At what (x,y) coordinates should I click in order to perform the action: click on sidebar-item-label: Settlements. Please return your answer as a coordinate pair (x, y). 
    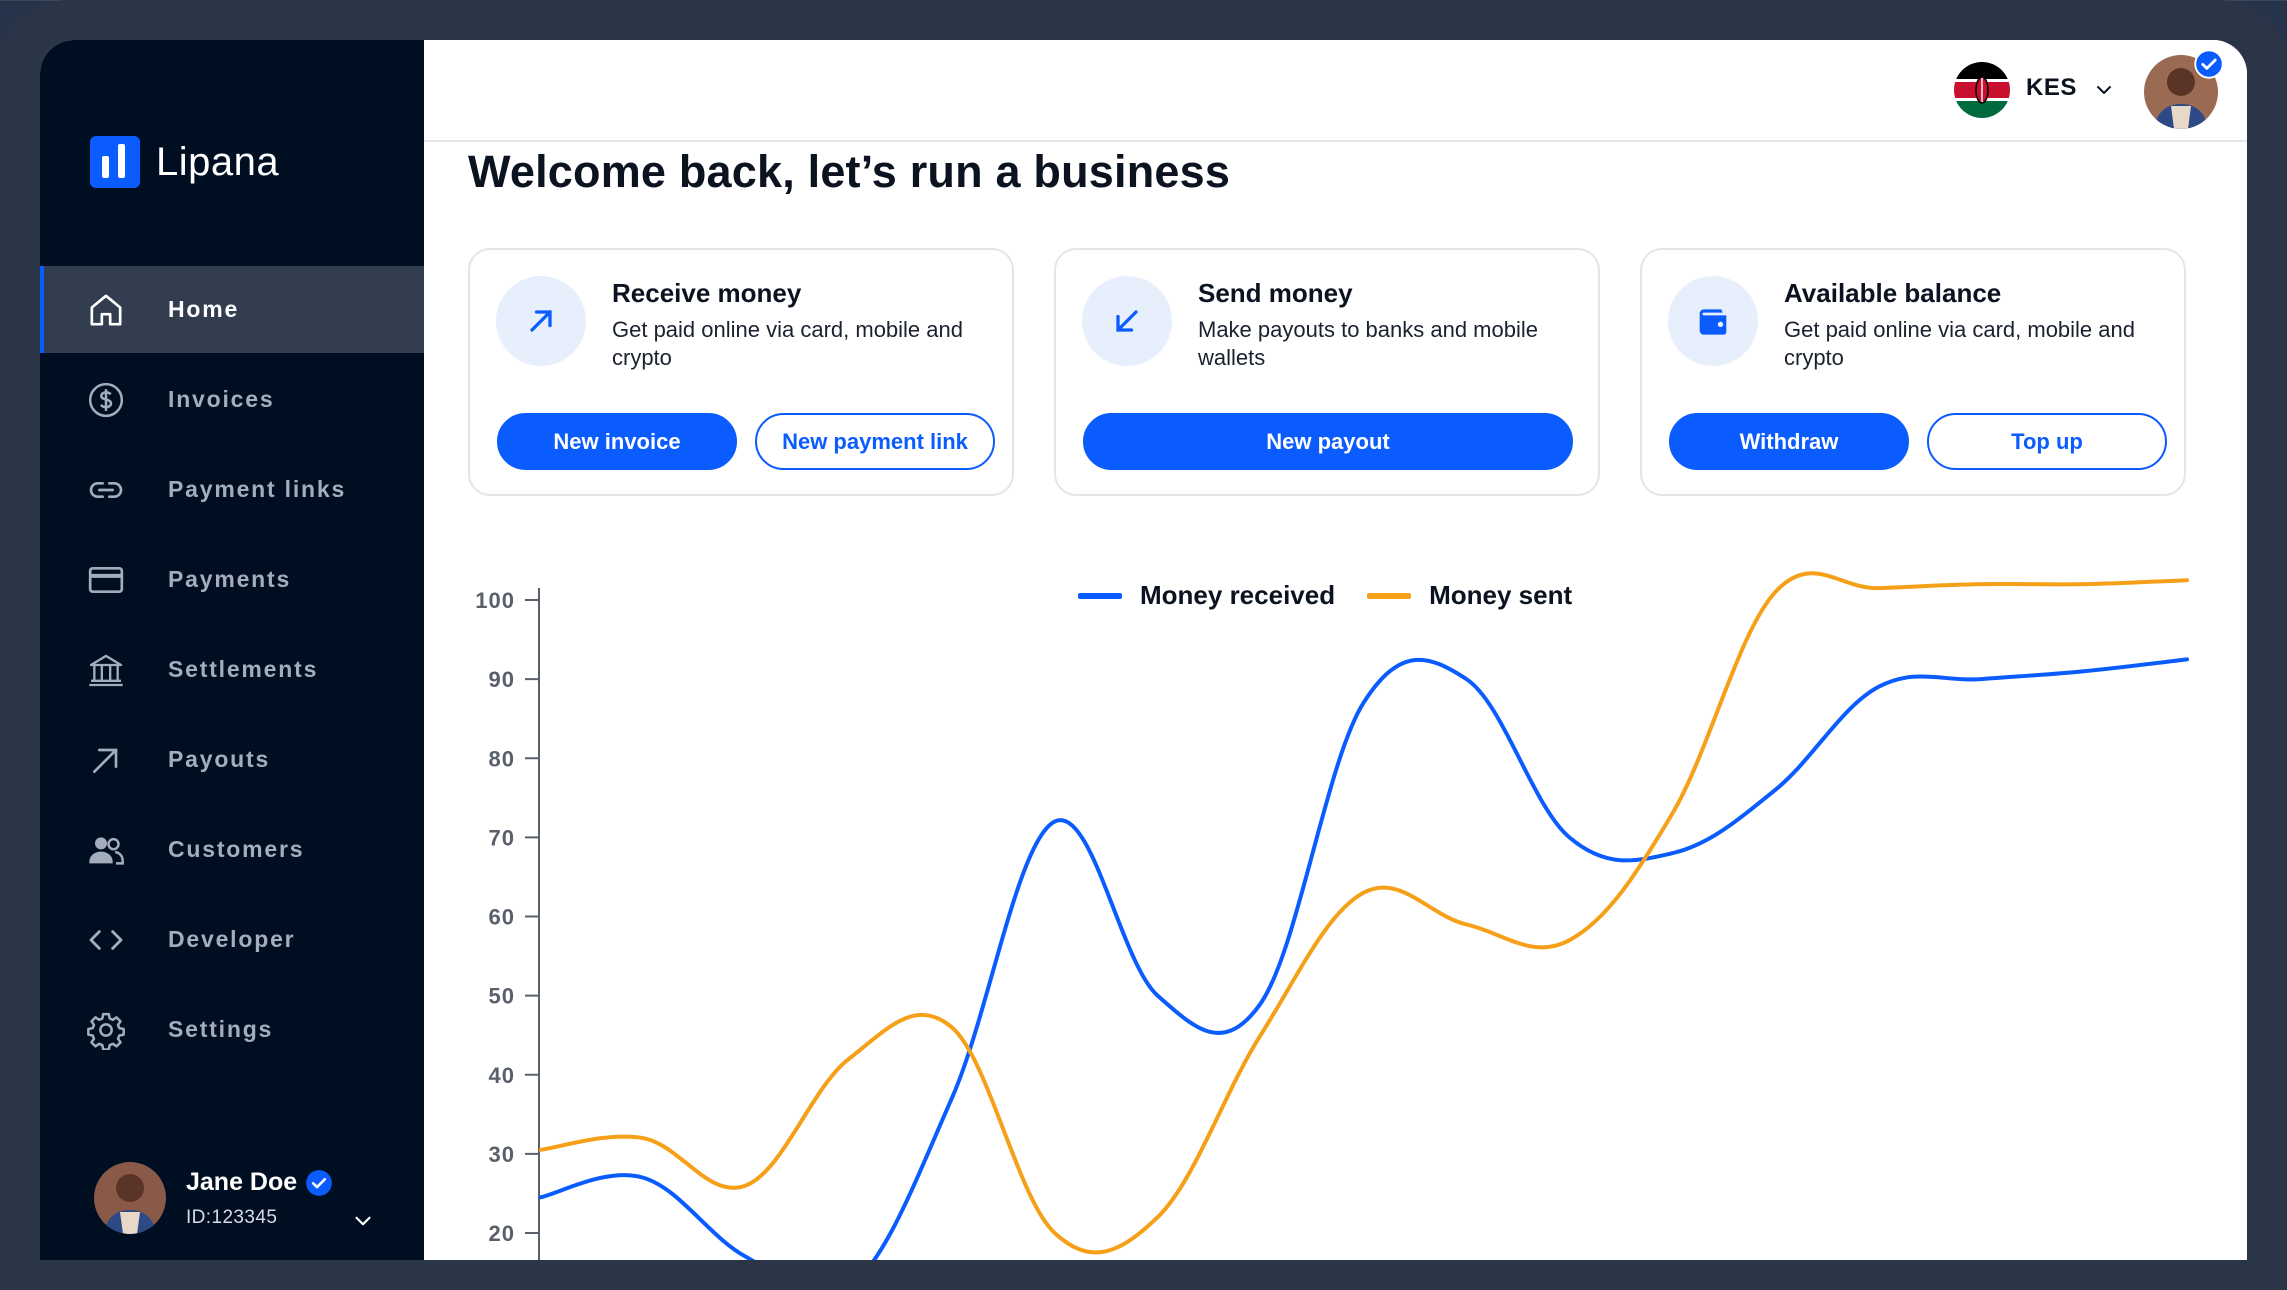
    Looking at the image, I should click on (243, 669).